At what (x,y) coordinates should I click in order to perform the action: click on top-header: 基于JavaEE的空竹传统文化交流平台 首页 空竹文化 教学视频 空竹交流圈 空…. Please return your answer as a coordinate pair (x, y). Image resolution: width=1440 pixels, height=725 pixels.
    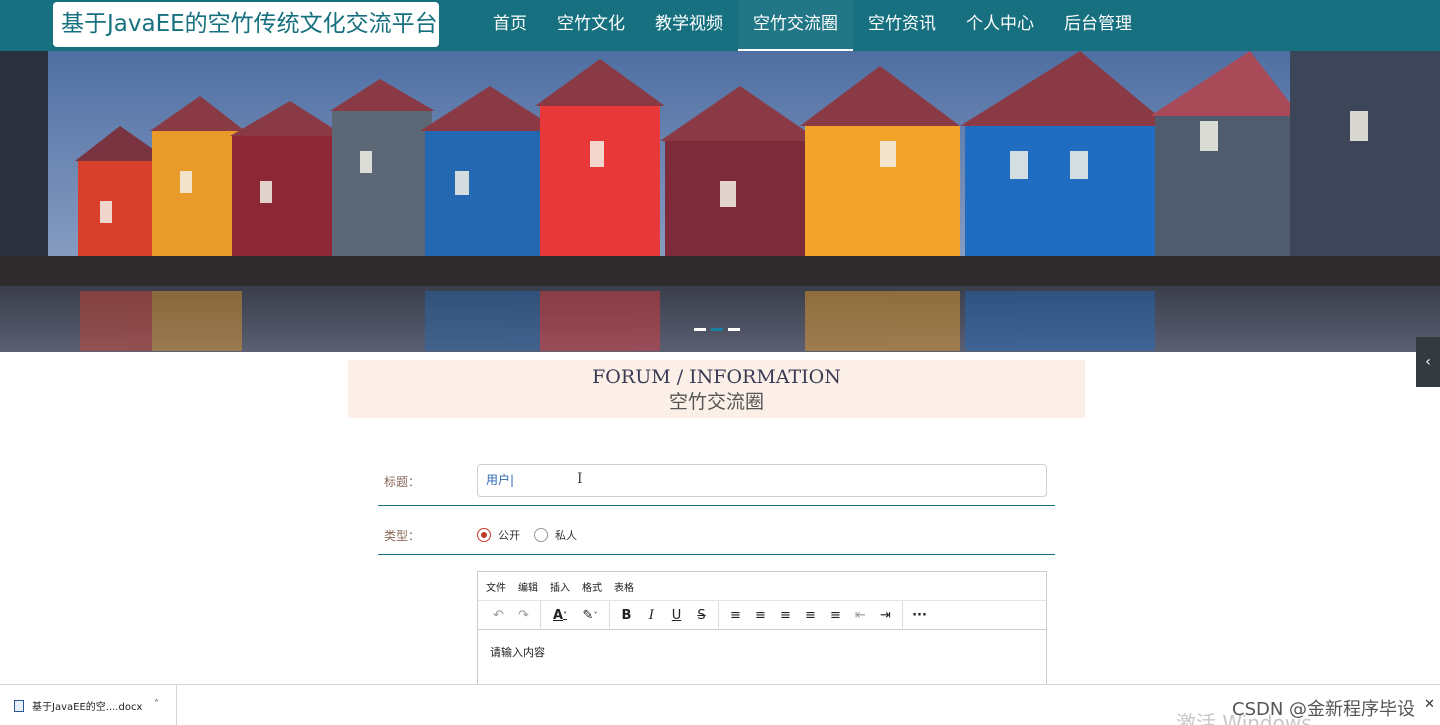
    Looking at the image, I should click on (720, 25).